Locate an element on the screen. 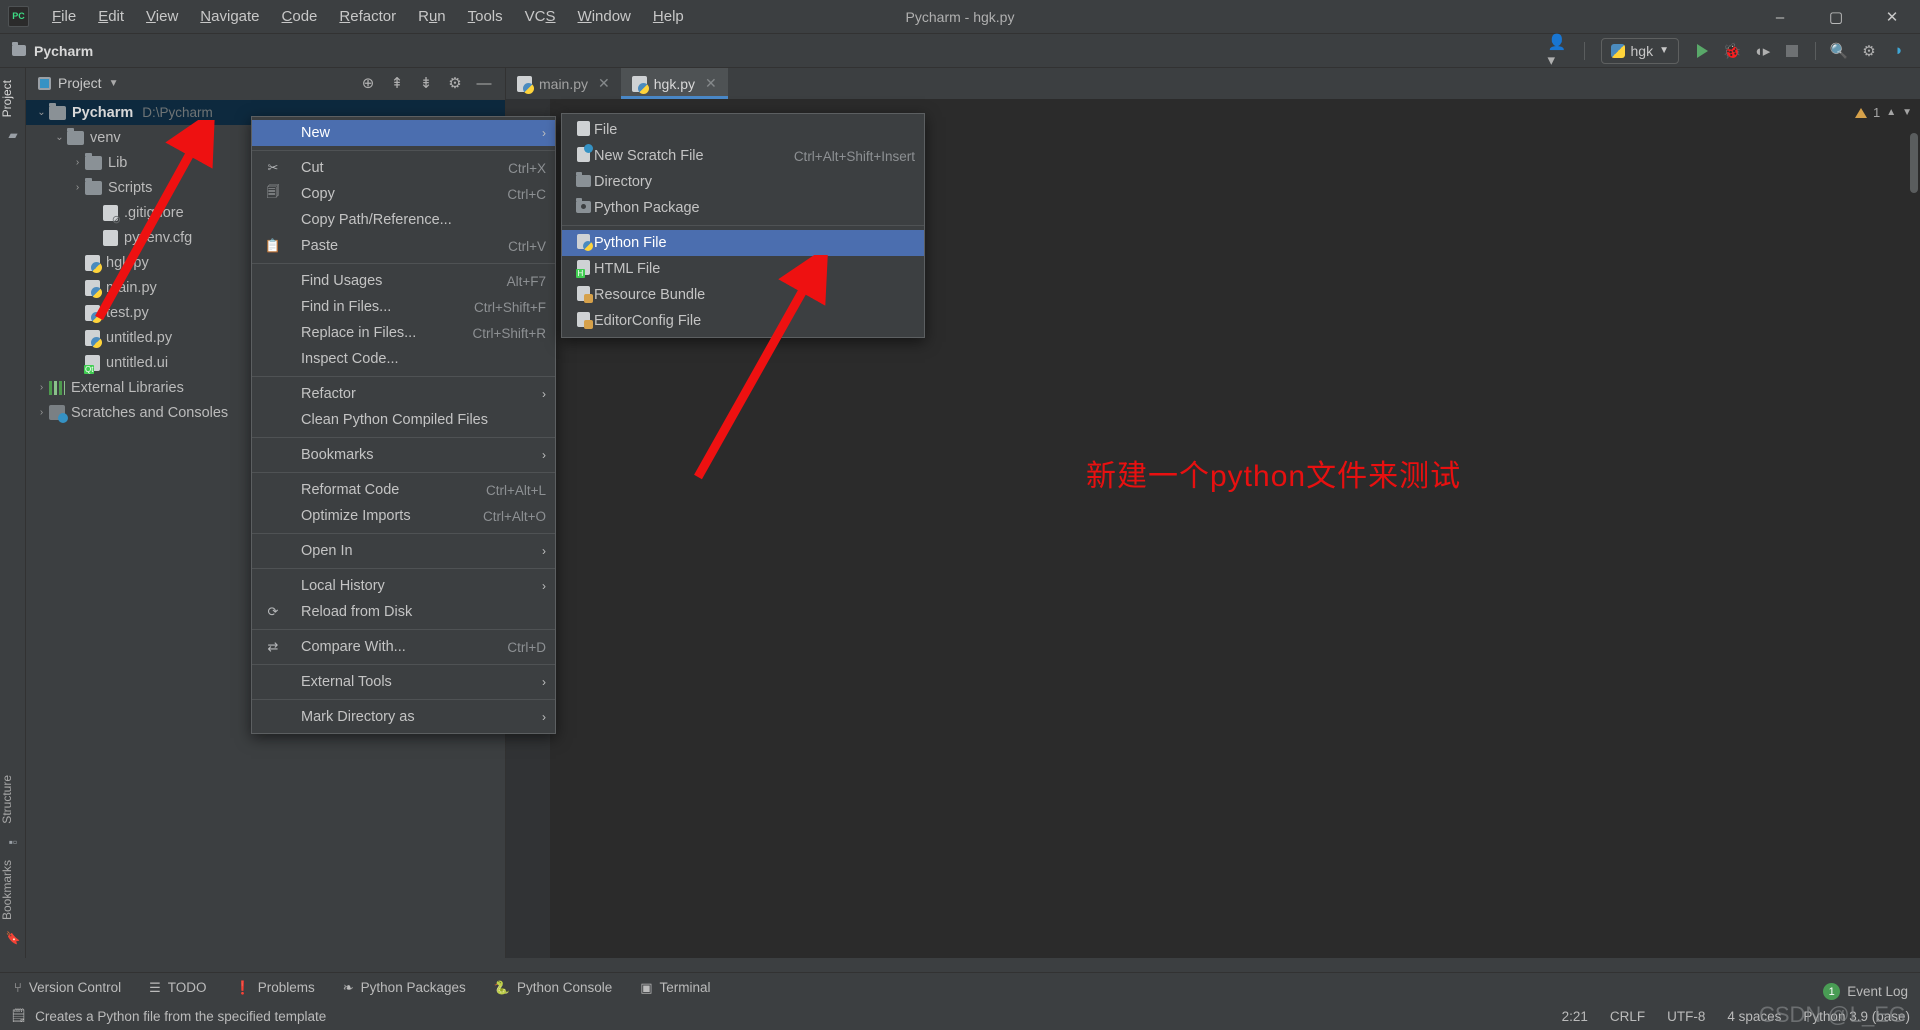  editor-tab-label: main.py is located at coordinates (564, 83).